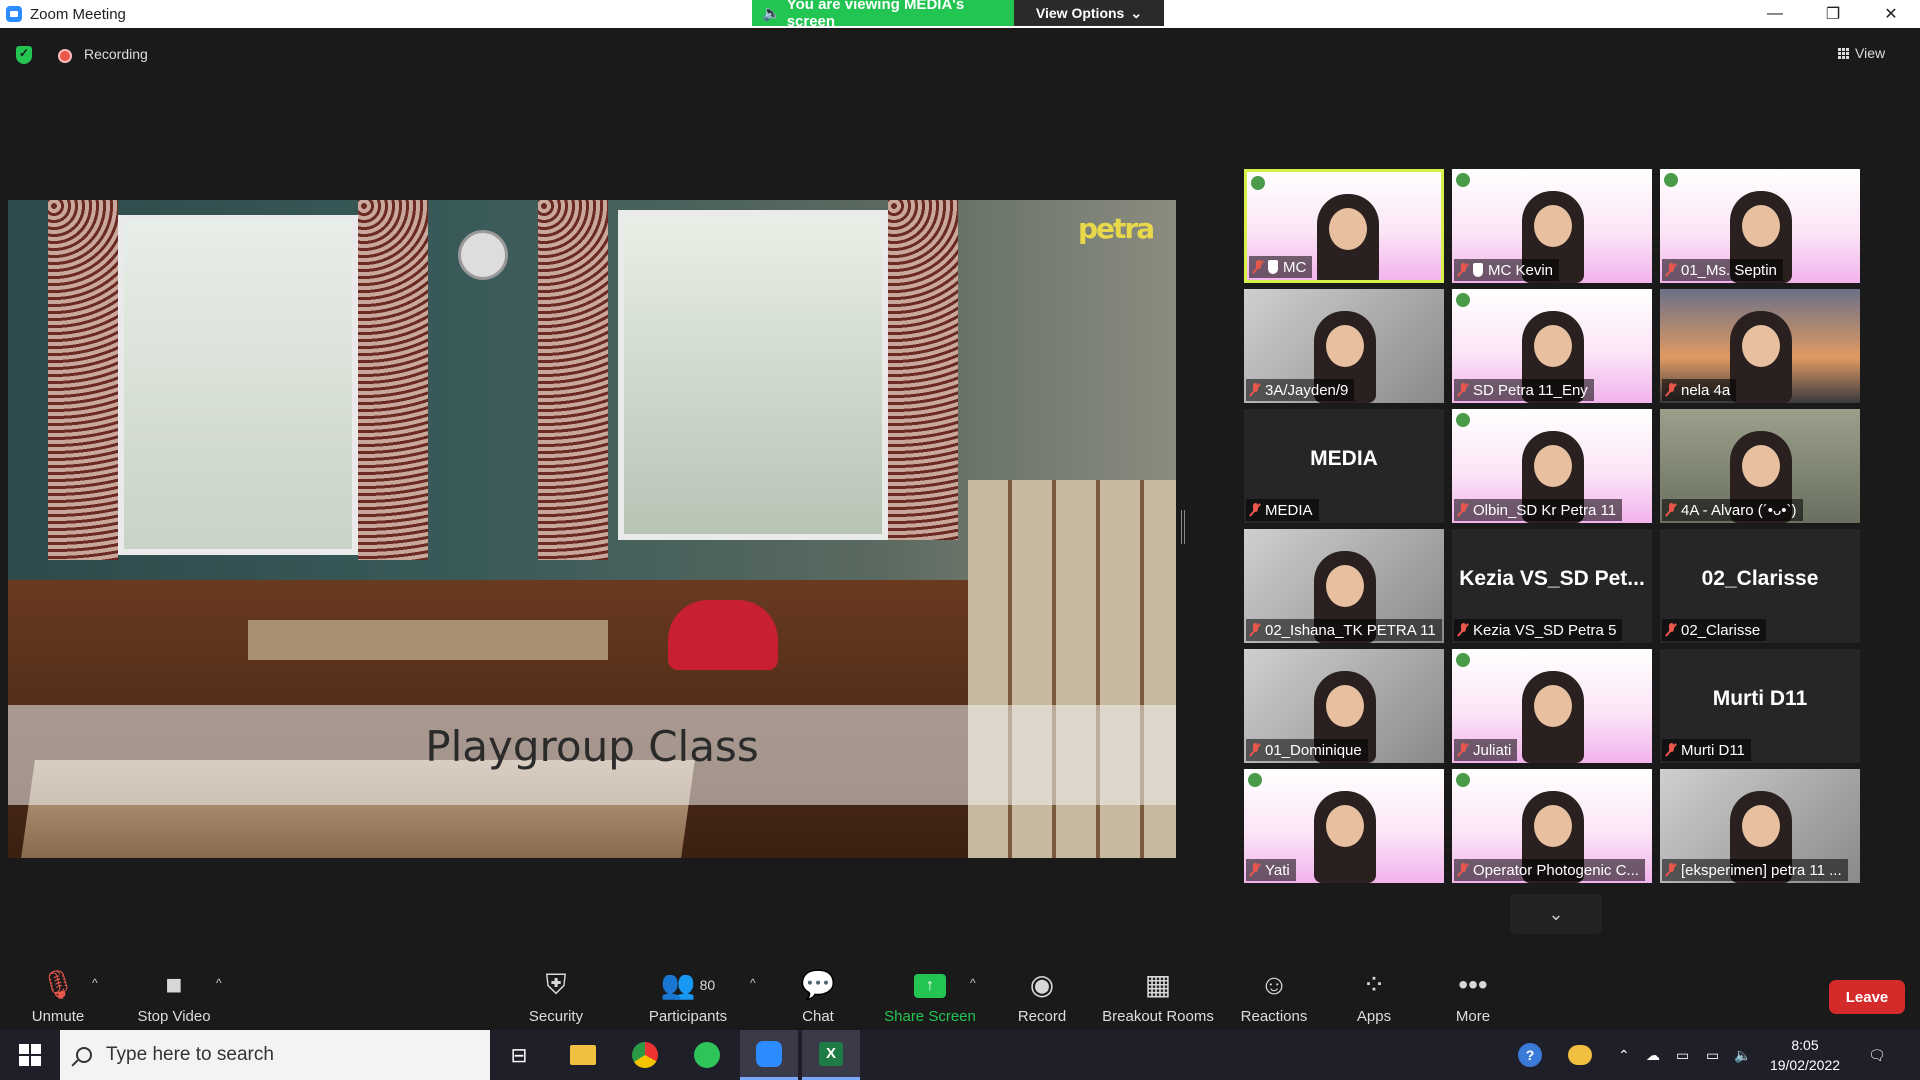 The width and height of the screenshot is (1920, 1080). Describe the element at coordinates (1473, 994) in the screenshot. I see `more-button: ••• More` at that location.